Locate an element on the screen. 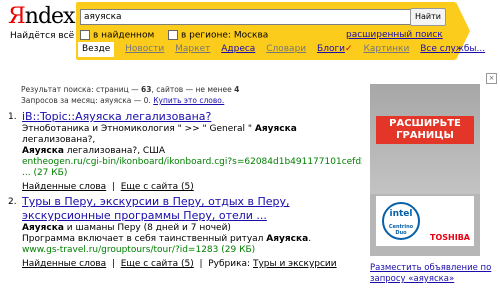 This screenshot has height=288, width=500. tab-news: Новости is located at coordinates (144, 49).